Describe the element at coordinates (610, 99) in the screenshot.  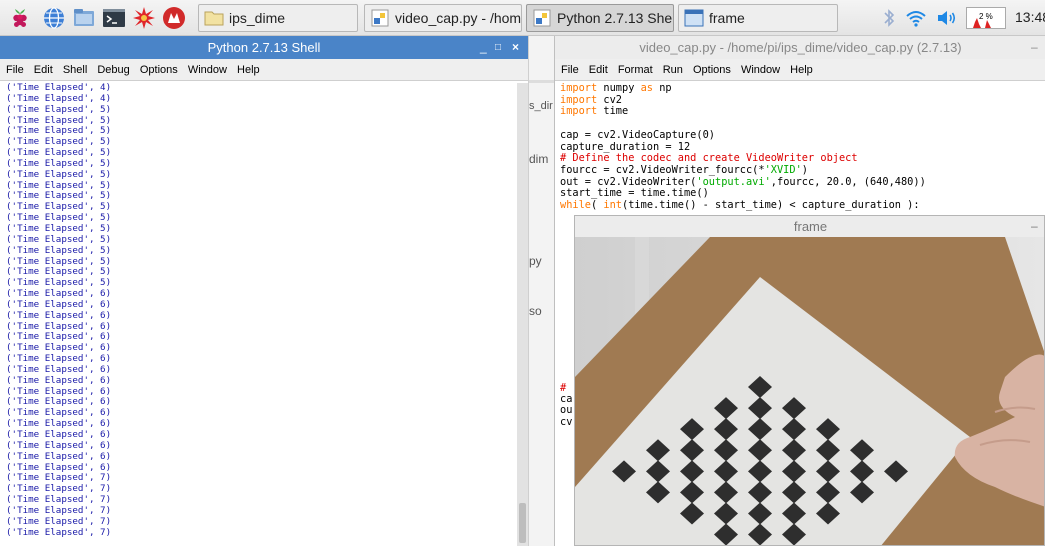
I see `code-token: cv2` at that location.